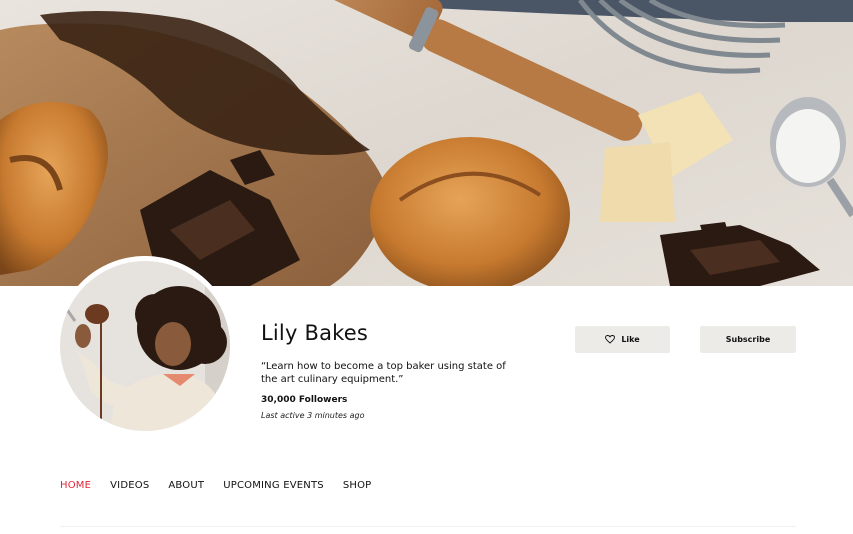  Describe the element at coordinates (215, 485) in the screenshot. I see `profile-tabs: HOME VIDEOS ABOUT UPCOMING EVENTS SHOP` at that location.